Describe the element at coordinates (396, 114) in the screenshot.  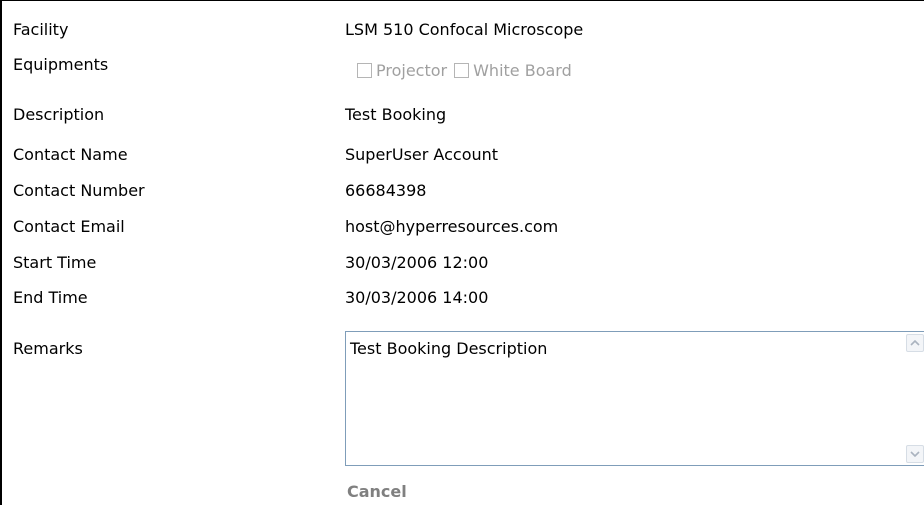
I see `description-value: Test Booking` at that location.